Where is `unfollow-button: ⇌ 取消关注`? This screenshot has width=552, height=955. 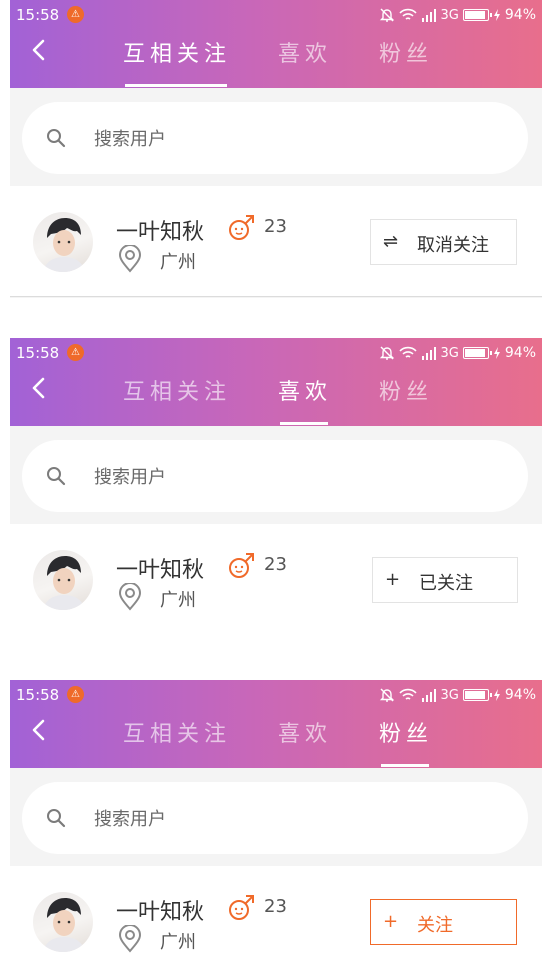 unfollow-button: ⇌ 取消关注 is located at coordinates (443, 242).